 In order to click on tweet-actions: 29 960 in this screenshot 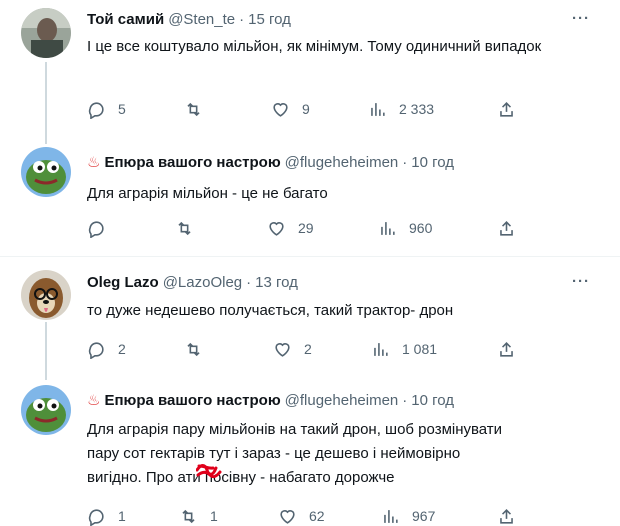, I will do `click(307, 228)`.